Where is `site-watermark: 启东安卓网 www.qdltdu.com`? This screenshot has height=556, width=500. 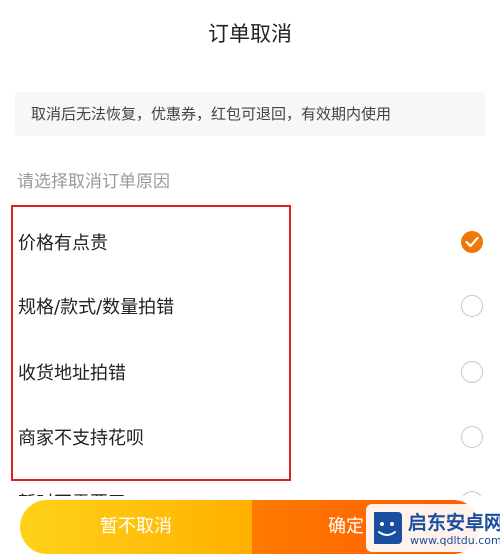 site-watermark: 启东安卓网 www.qdltdu.com is located at coordinates (433, 528).